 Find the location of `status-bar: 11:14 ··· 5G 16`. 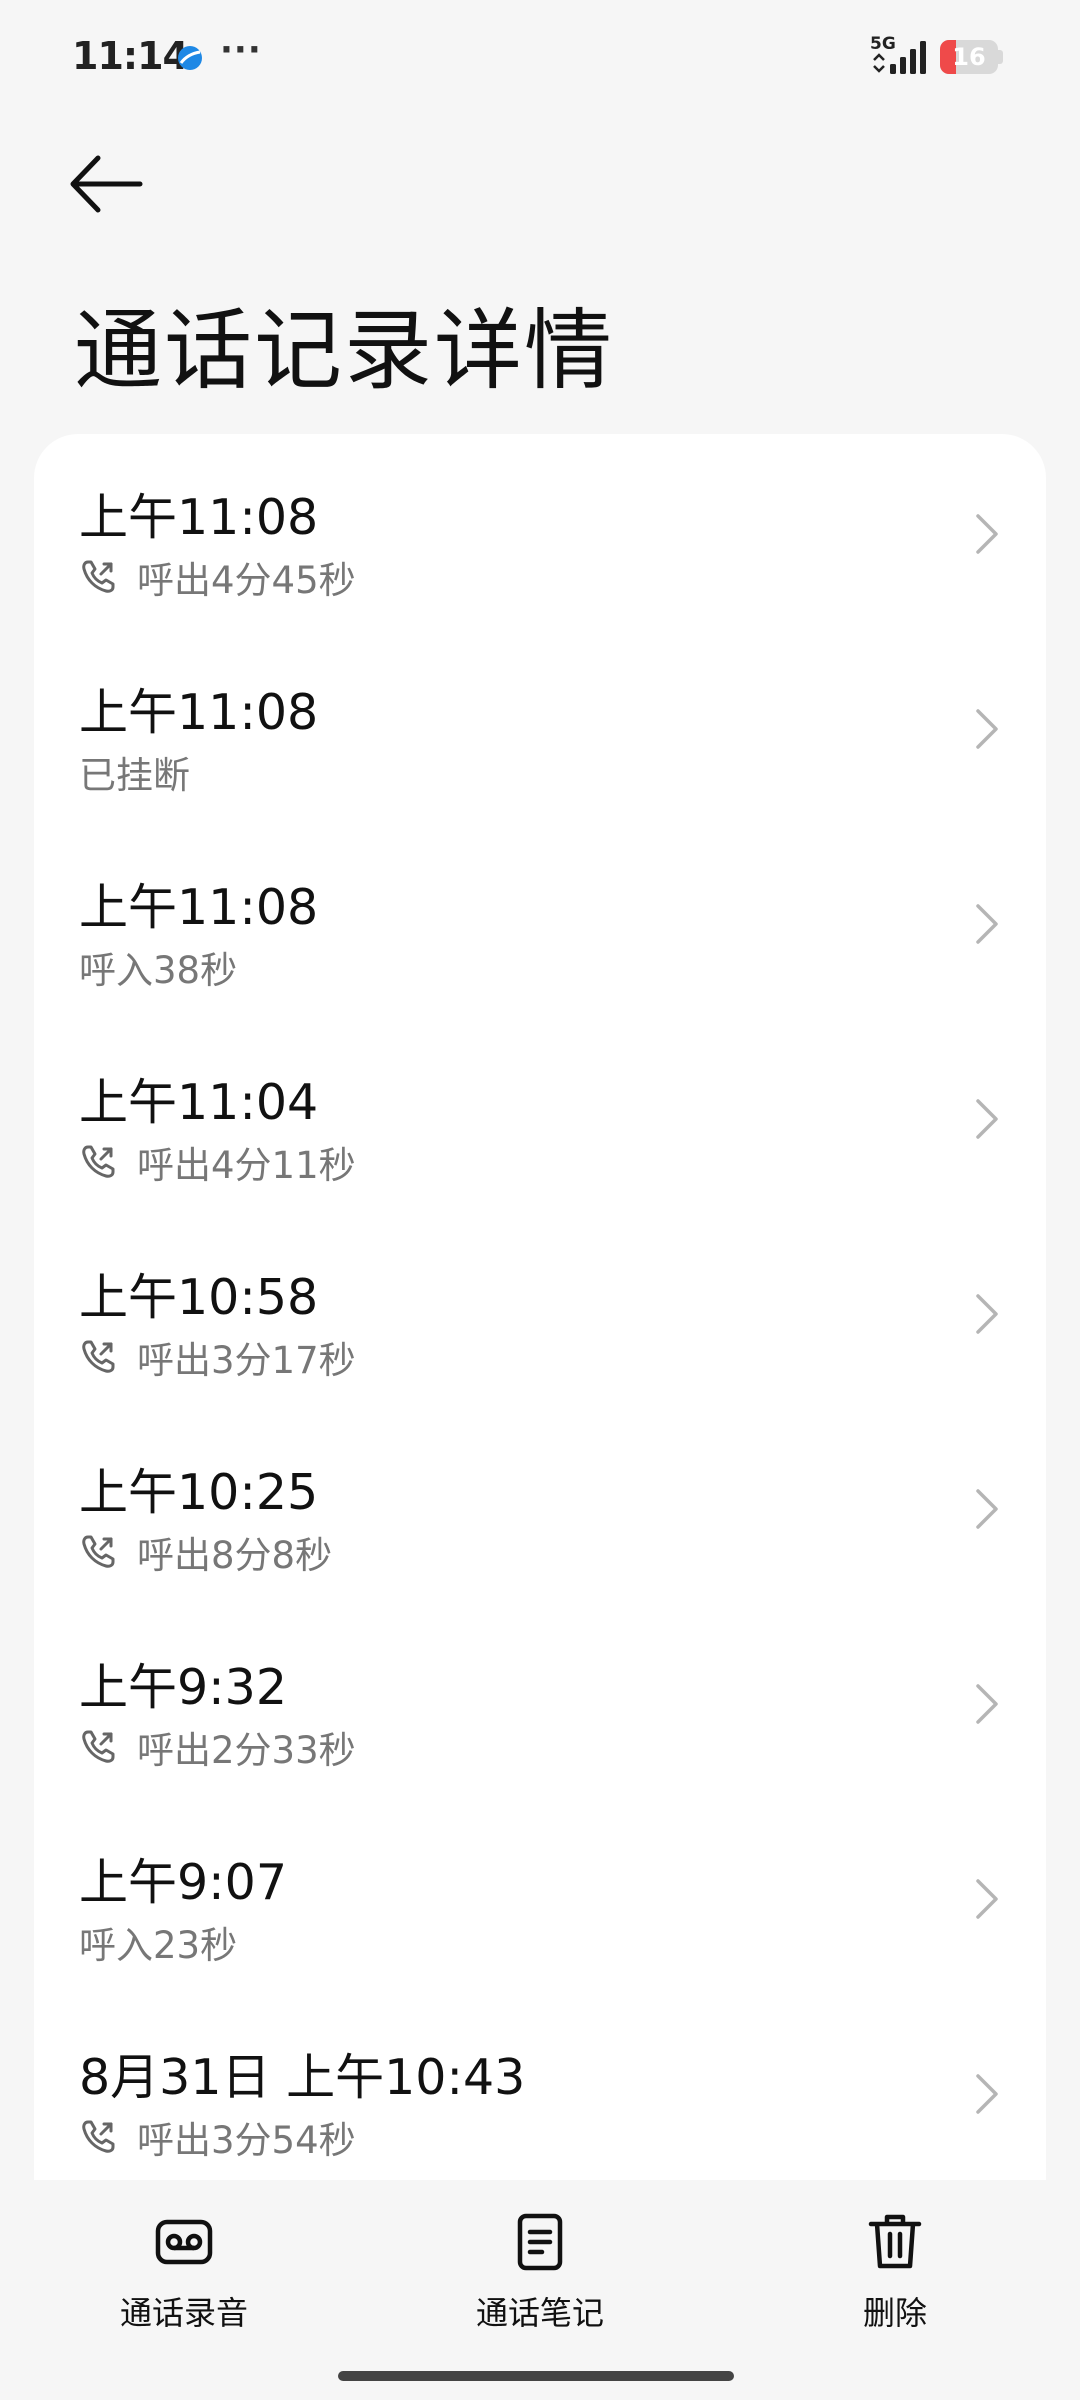

status-bar: 11:14 ··· 5G 16 is located at coordinates (540, 58).